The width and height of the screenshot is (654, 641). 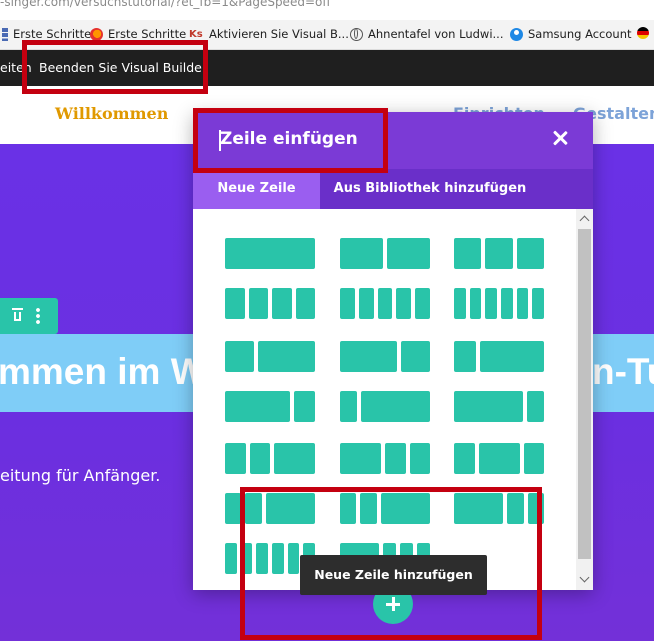 I want to click on annotation-box-exit, so click(x=115, y=67).